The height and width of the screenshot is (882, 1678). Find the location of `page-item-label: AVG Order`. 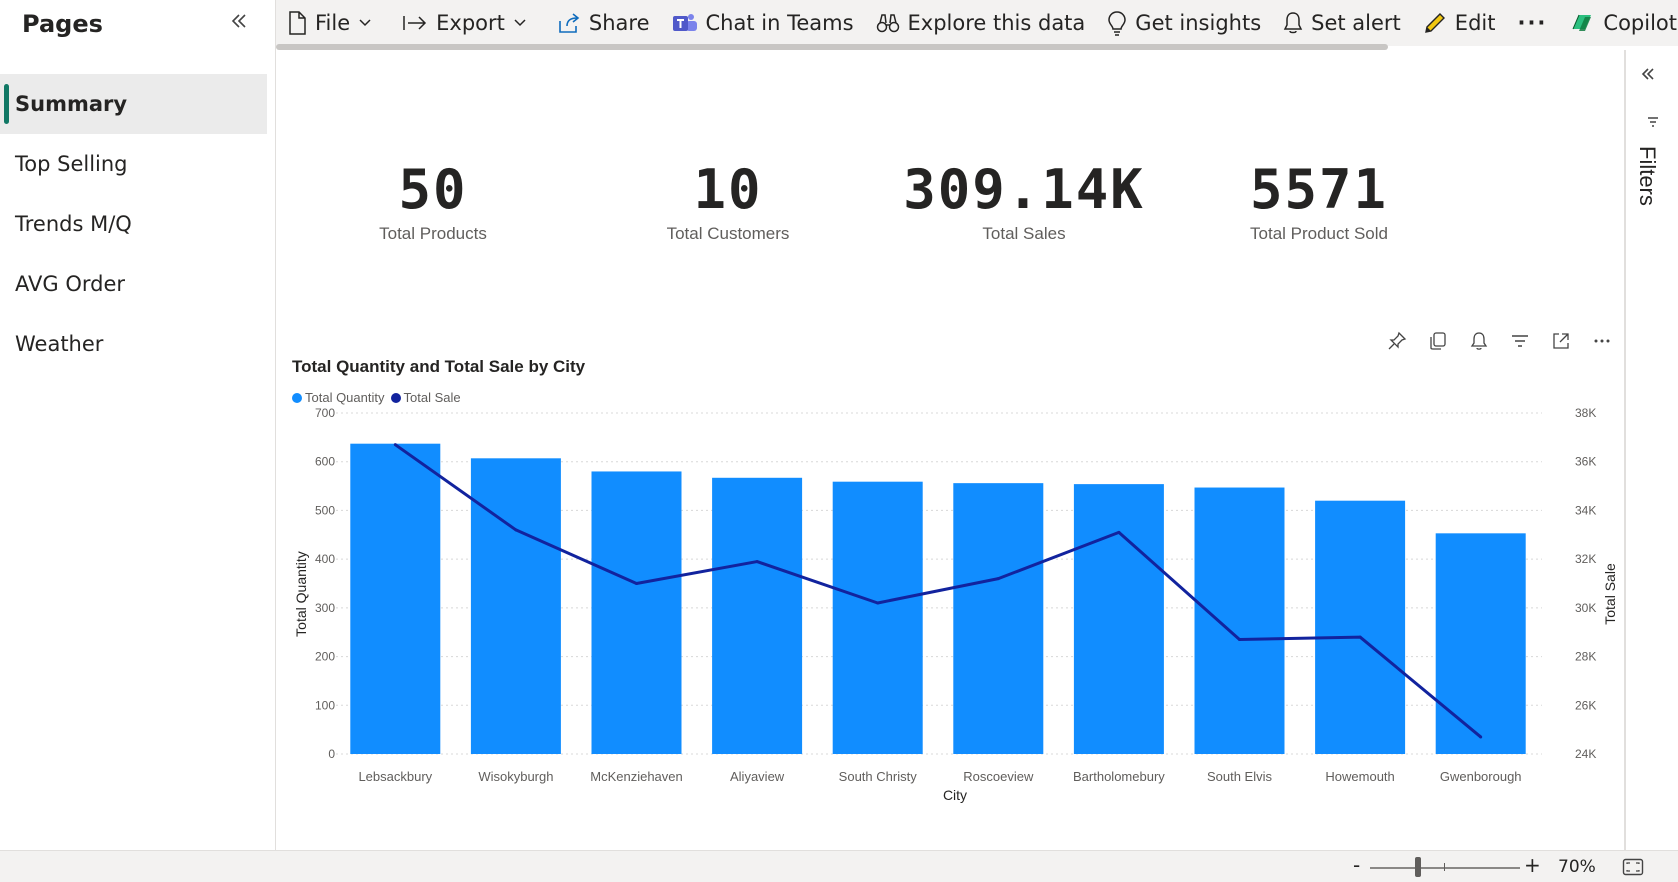

page-item-label: AVG Order is located at coordinates (70, 284).